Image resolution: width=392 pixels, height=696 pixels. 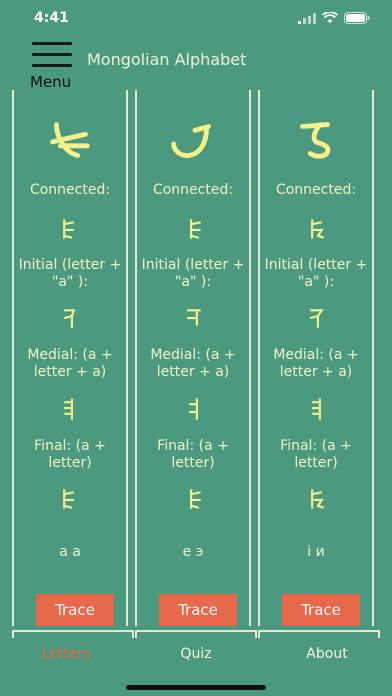 What do you see at coordinates (167, 59) in the screenshot?
I see `app-title: Mongolian Alphabet` at bounding box center [167, 59].